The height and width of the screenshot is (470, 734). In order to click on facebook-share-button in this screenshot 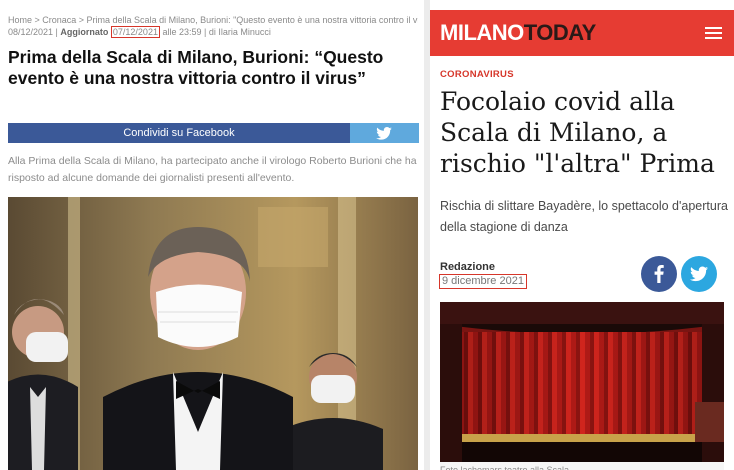, I will do `click(659, 274)`.